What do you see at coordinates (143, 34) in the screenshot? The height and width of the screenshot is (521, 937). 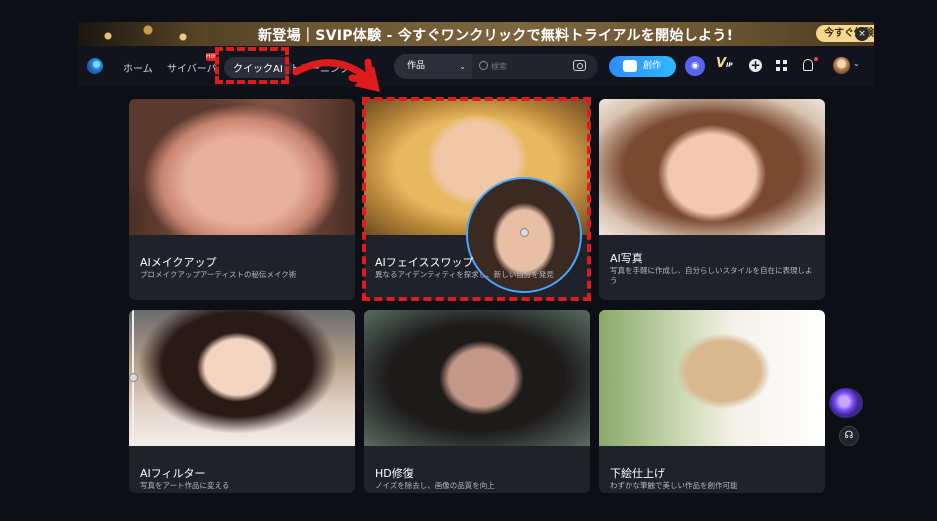 I see `banner-artwork` at bounding box center [143, 34].